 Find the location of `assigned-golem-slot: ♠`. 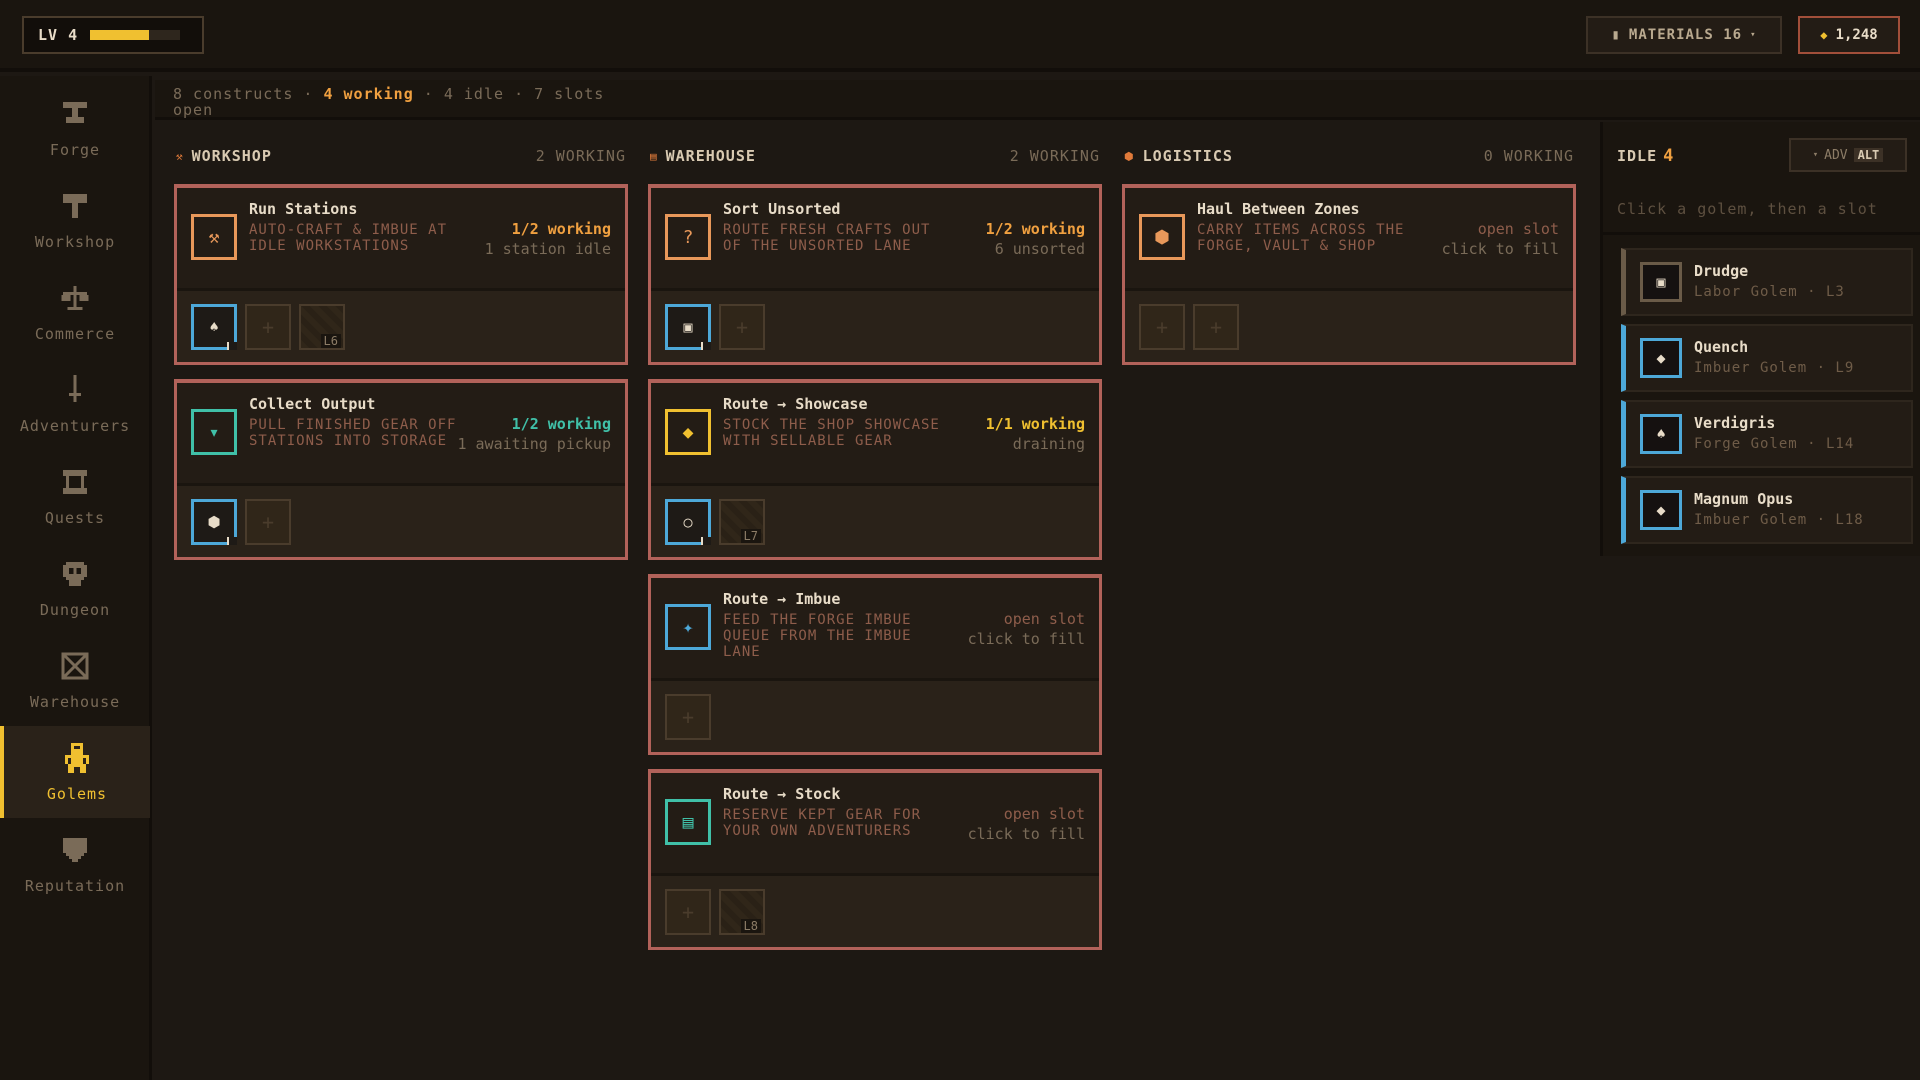

assigned-golem-slot: ♠ is located at coordinates (214, 326).